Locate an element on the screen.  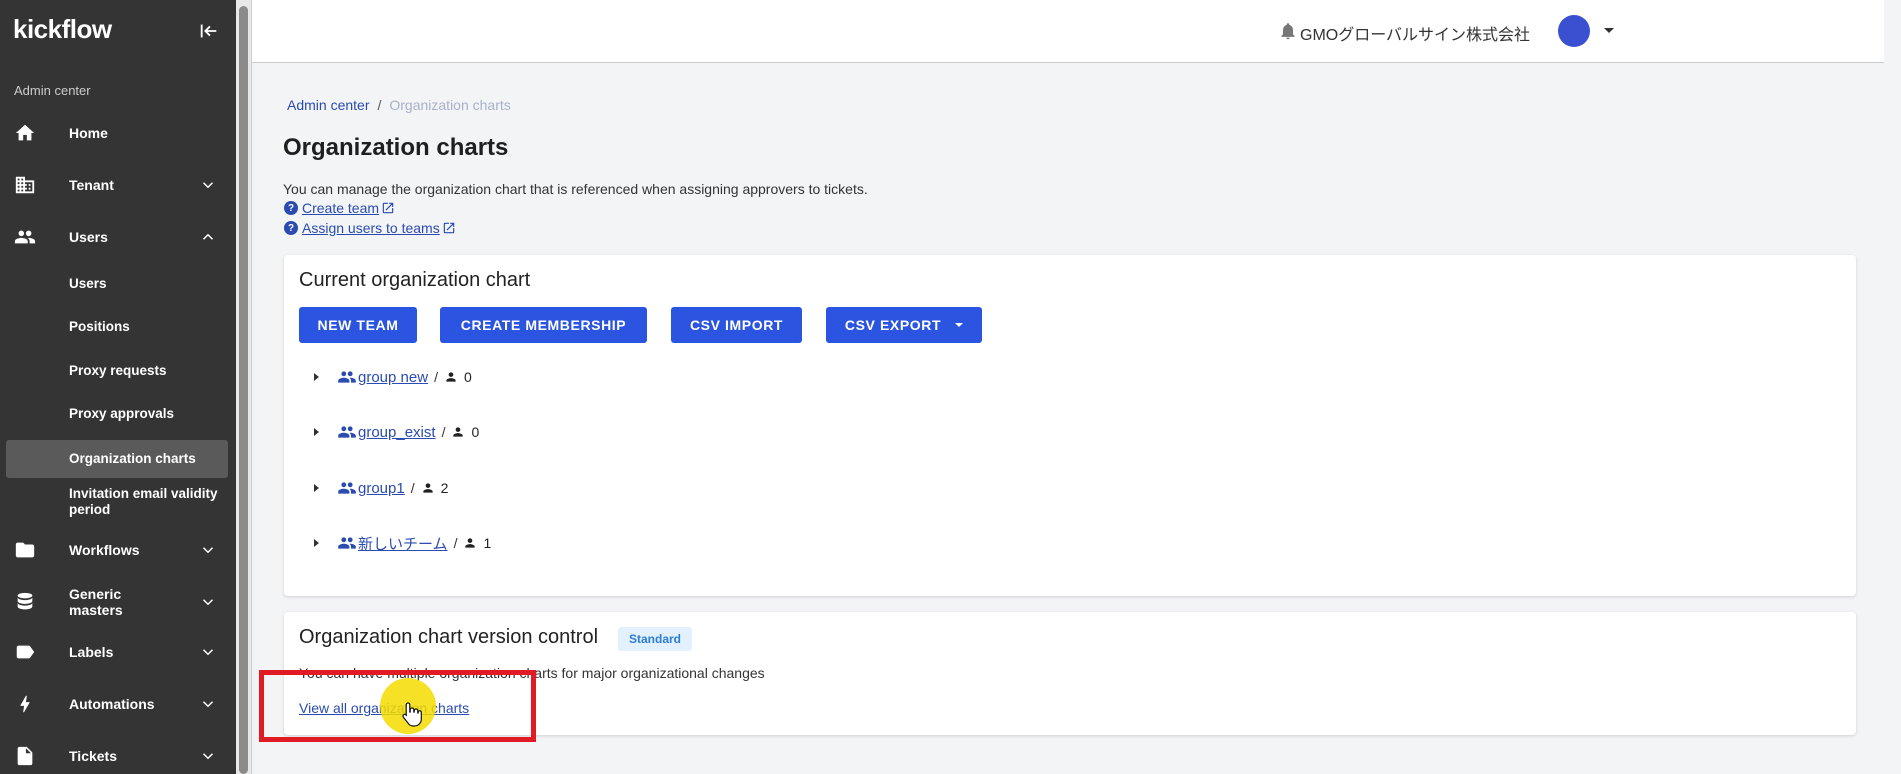
scrollbar-thumb is located at coordinates (243, 390).